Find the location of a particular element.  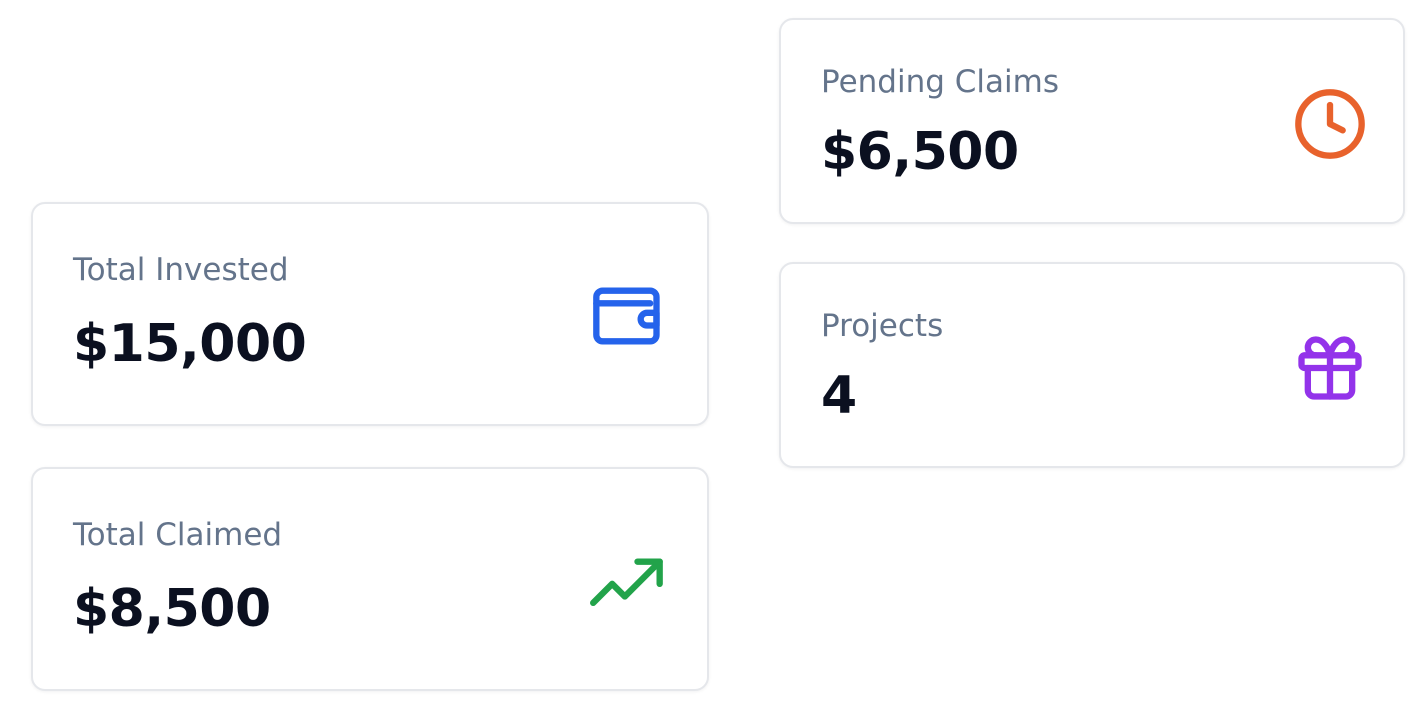

total-claimed-card: Total Claimed $8,500 is located at coordinates (370, 579).